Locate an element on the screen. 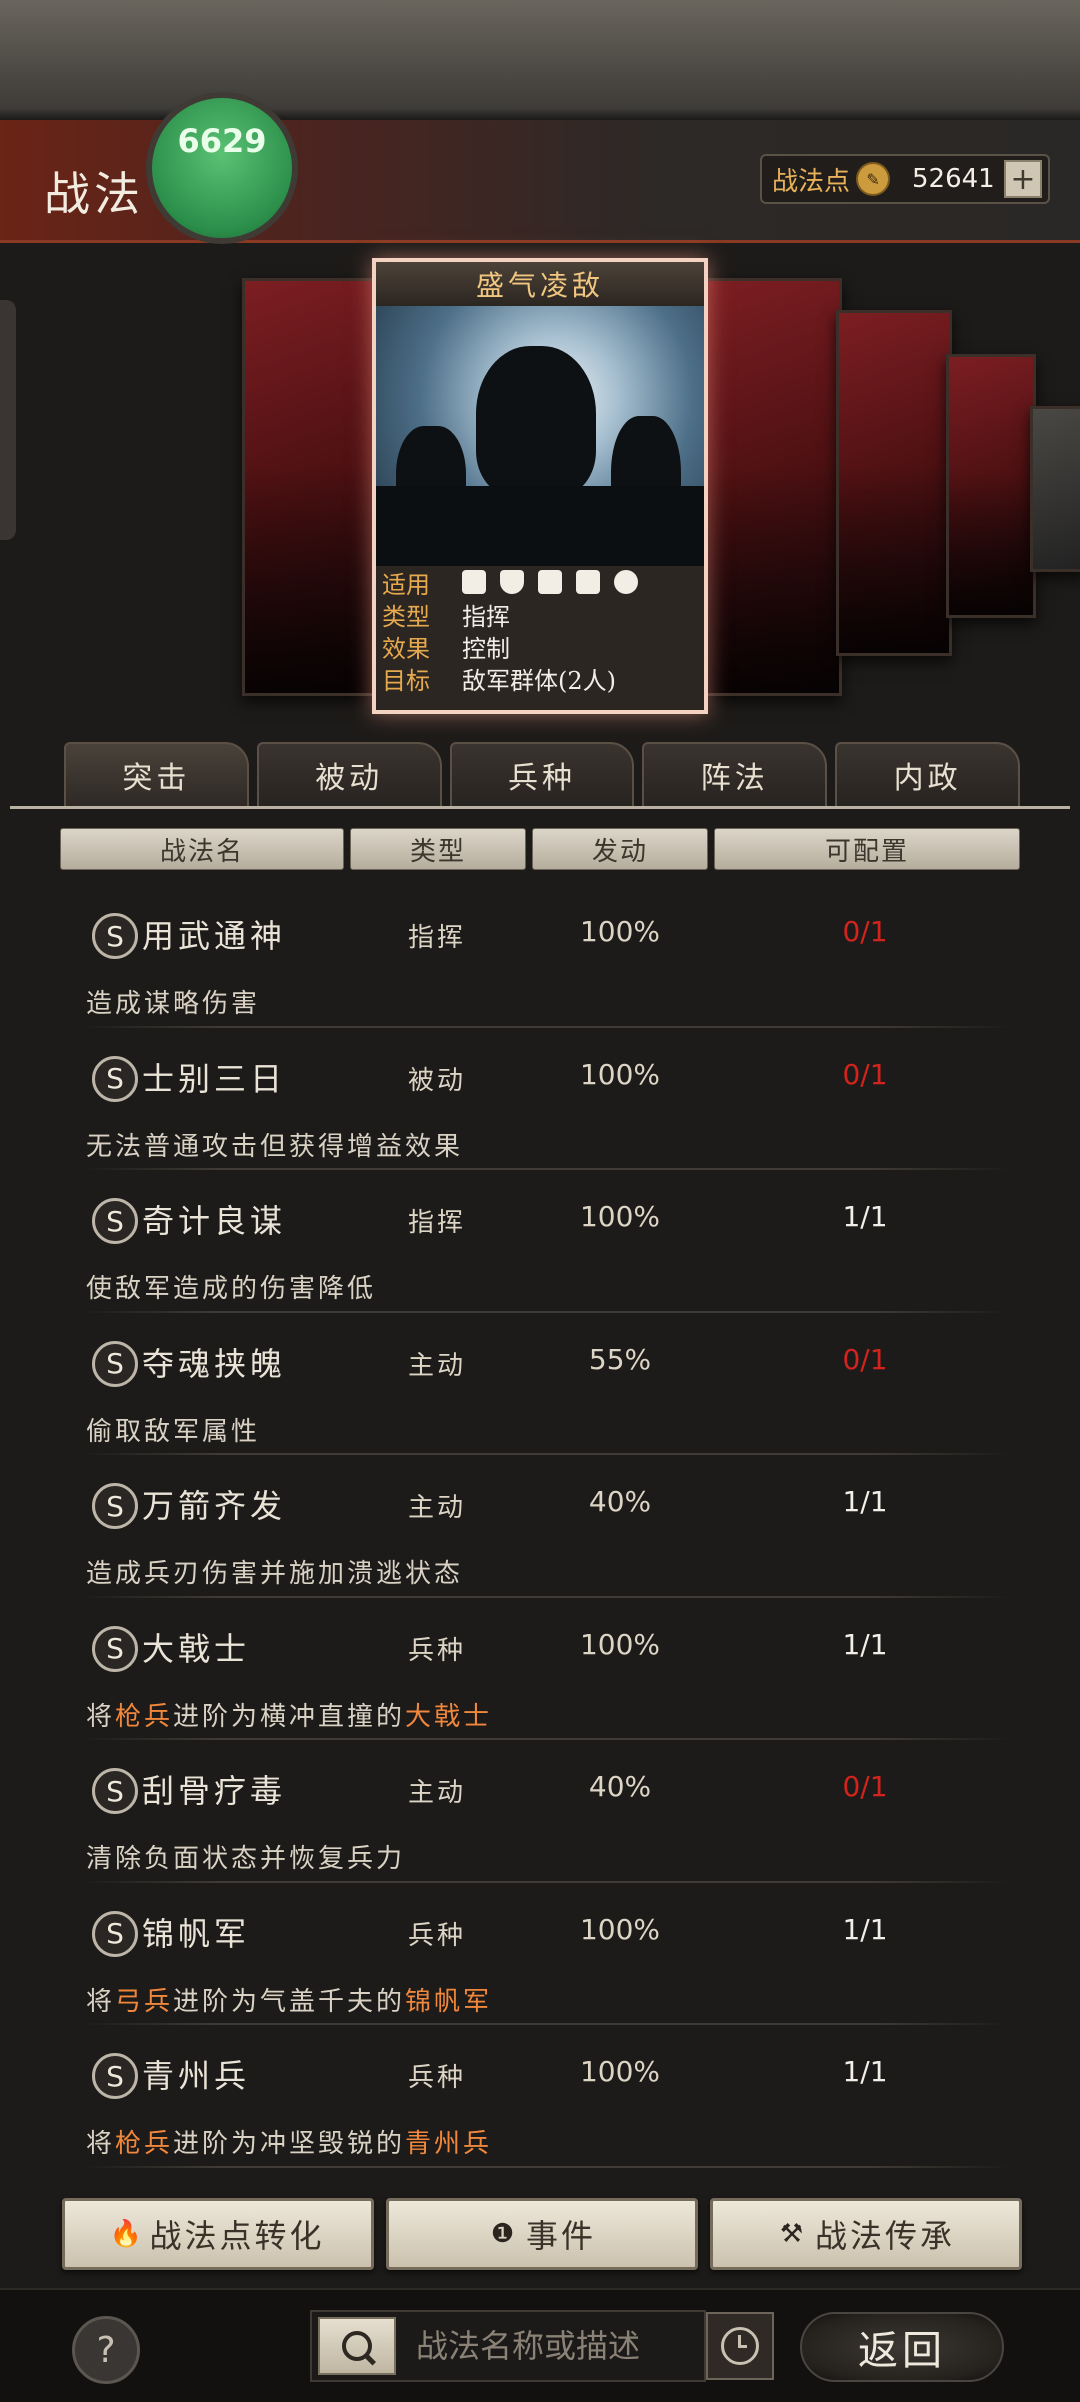  help-button: ? is located at coordinates (106, 2350).